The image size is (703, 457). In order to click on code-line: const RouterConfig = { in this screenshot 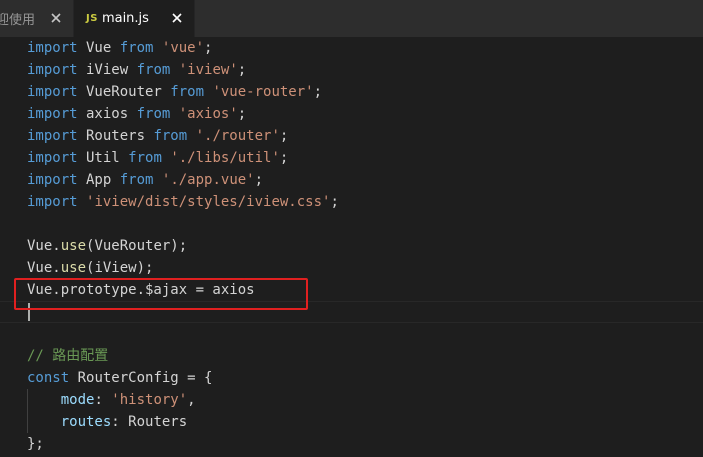, I will do `click(119, 378)`.